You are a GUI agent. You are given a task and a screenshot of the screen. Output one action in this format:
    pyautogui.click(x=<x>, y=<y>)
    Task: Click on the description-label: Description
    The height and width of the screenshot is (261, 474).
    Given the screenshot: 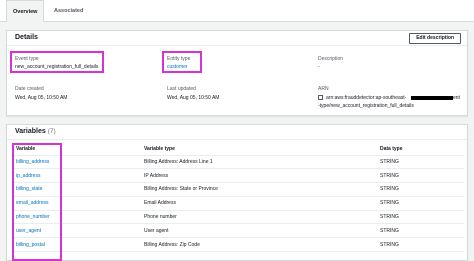 What is the action you would take?
    pyautogui.click(x=331, y=59)
    